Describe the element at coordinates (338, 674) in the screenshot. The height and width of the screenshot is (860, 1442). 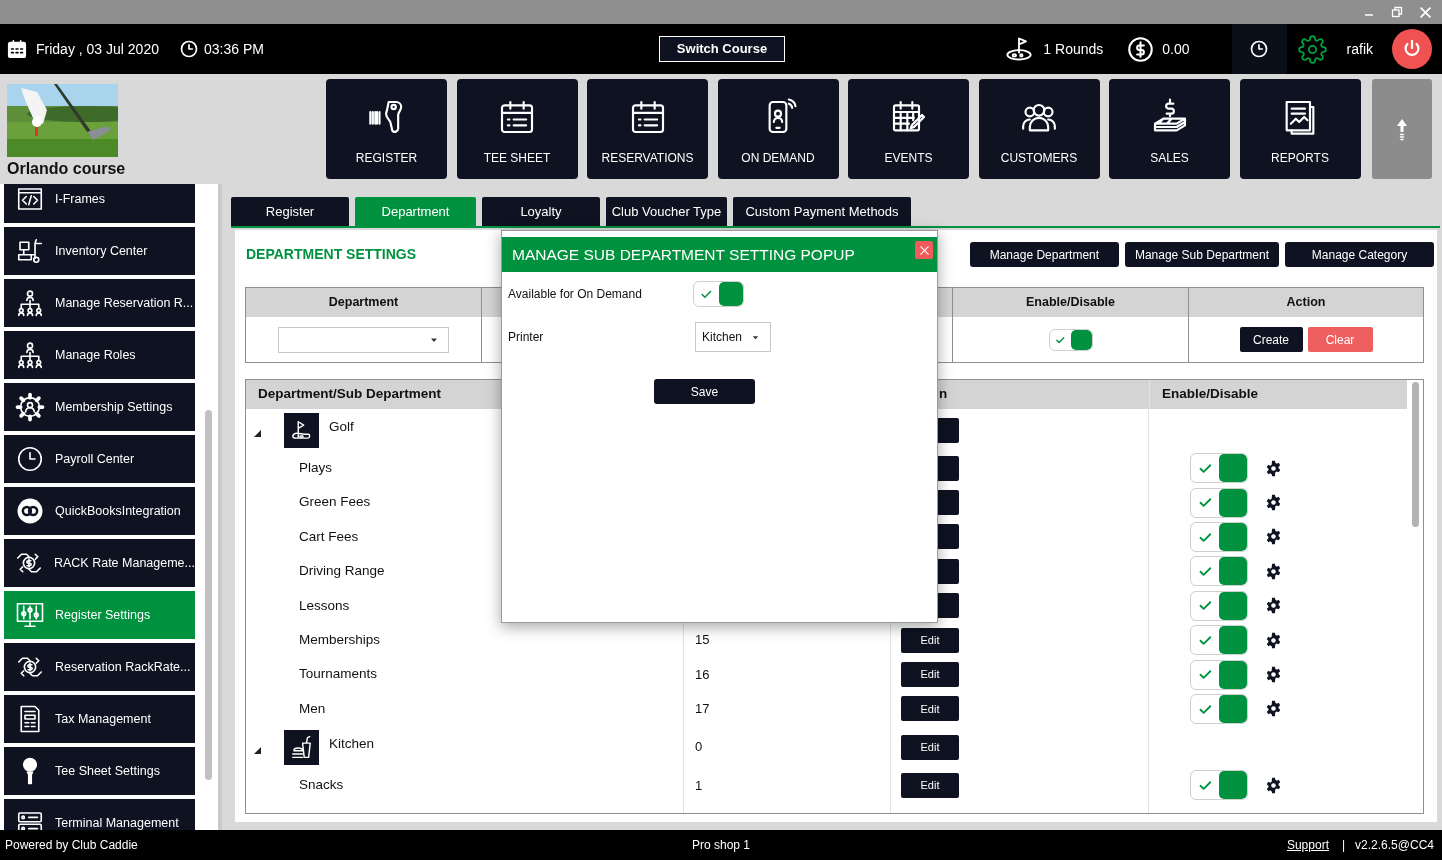
I see `sub-department-name: Tournaments` at that location.